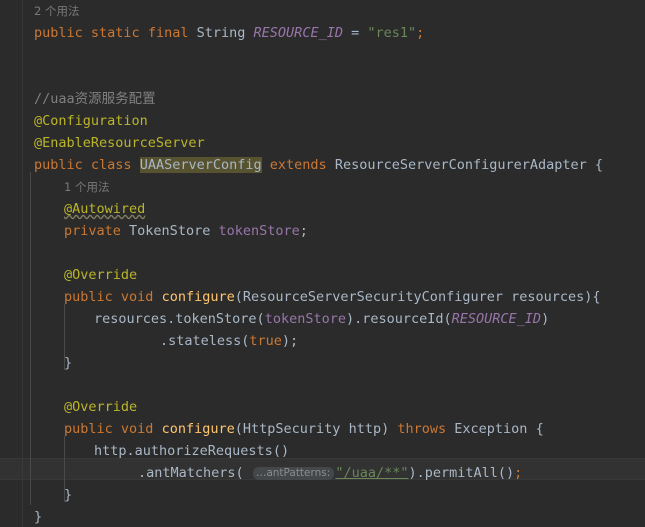 The image size is (645, 527). I want to click on token-string-res1: "res1", so click(392, 33).